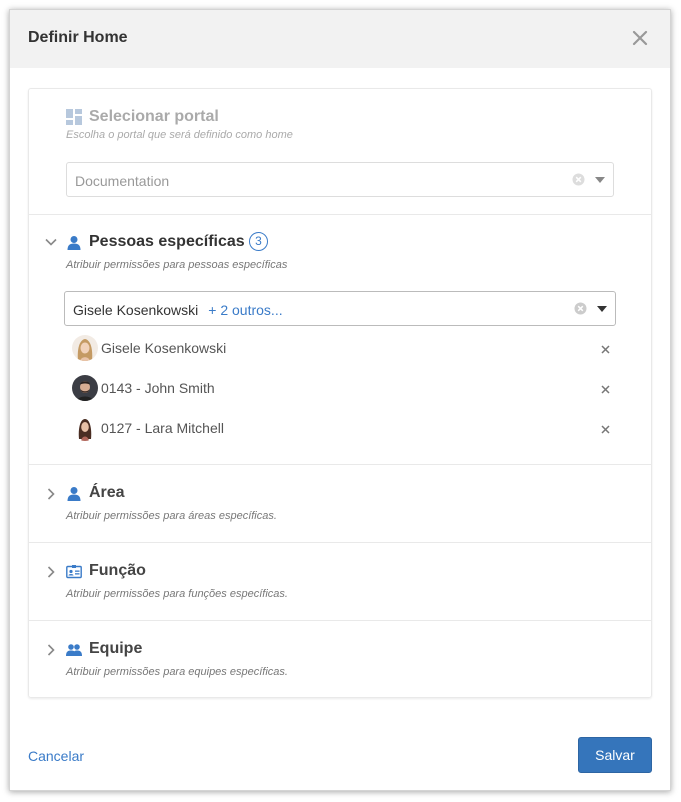 The height and width of the screenshot is (802, 681). Describe the element at coordinates (122, 181) in the screenshot. I see `portal-select-value: Documentation` at that location.